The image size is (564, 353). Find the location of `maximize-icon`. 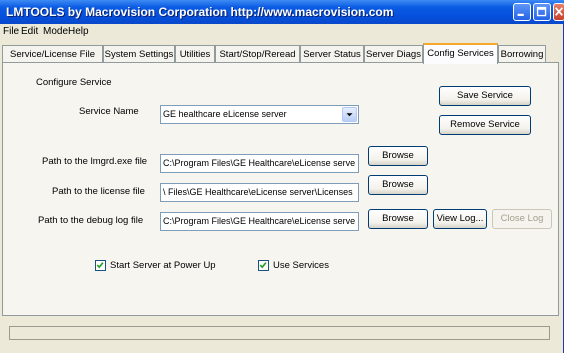

maximize-icon is located at coordinates (541, 11).